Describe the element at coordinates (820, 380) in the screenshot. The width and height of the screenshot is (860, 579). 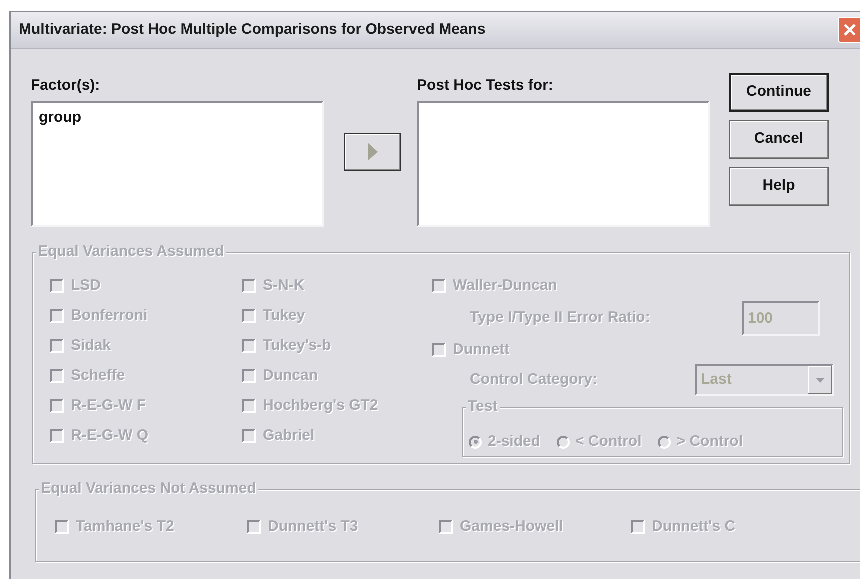
I see `caret-icon` at that location.